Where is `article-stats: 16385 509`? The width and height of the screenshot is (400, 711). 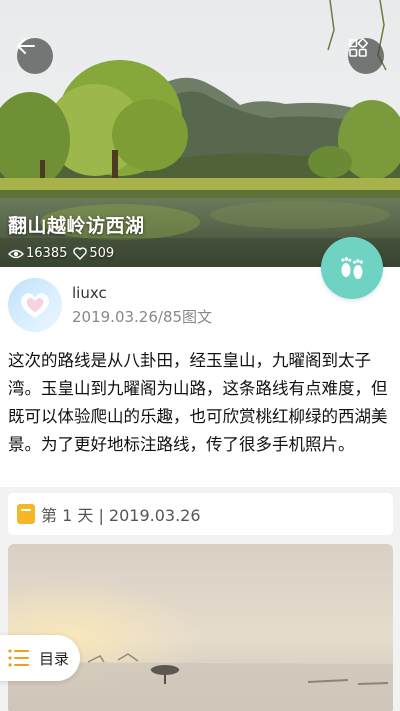
article-stats: 16385 509 is located at coordinates (64, 253).